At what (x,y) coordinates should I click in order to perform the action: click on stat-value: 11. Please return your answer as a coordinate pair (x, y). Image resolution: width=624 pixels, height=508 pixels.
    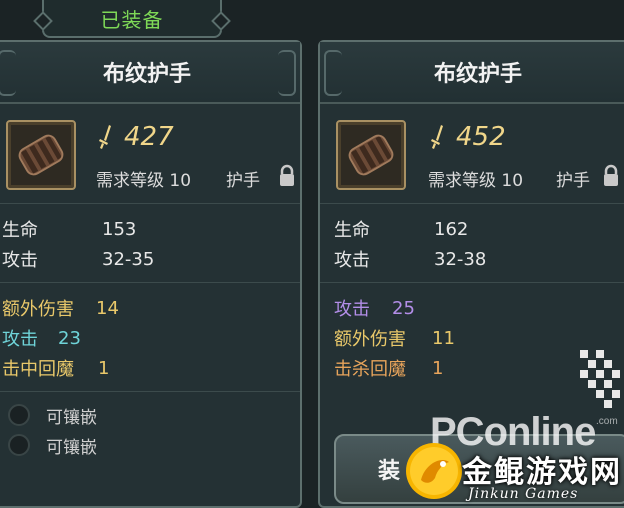
    Looking at the image, I should click on (443, 338).